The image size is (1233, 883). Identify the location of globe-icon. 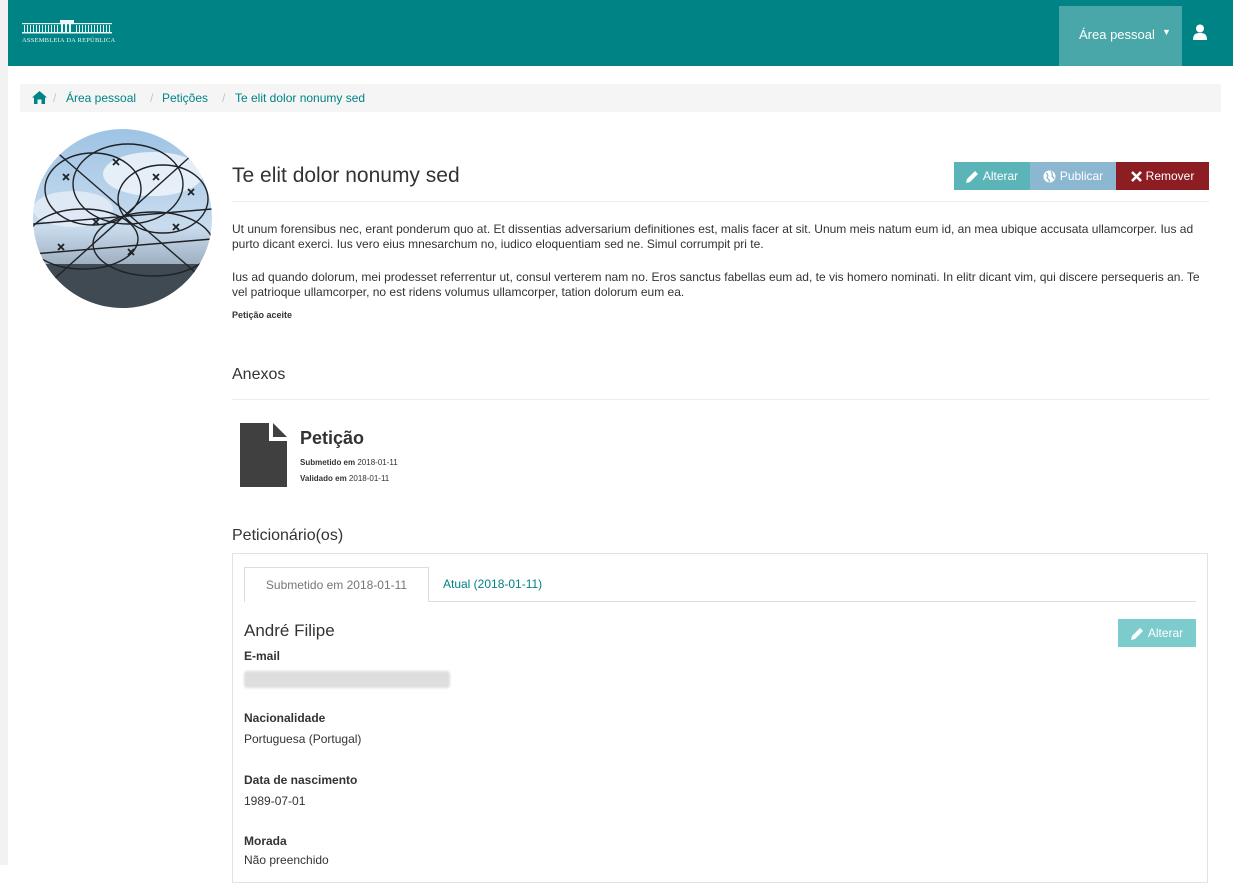
(1049, 176).